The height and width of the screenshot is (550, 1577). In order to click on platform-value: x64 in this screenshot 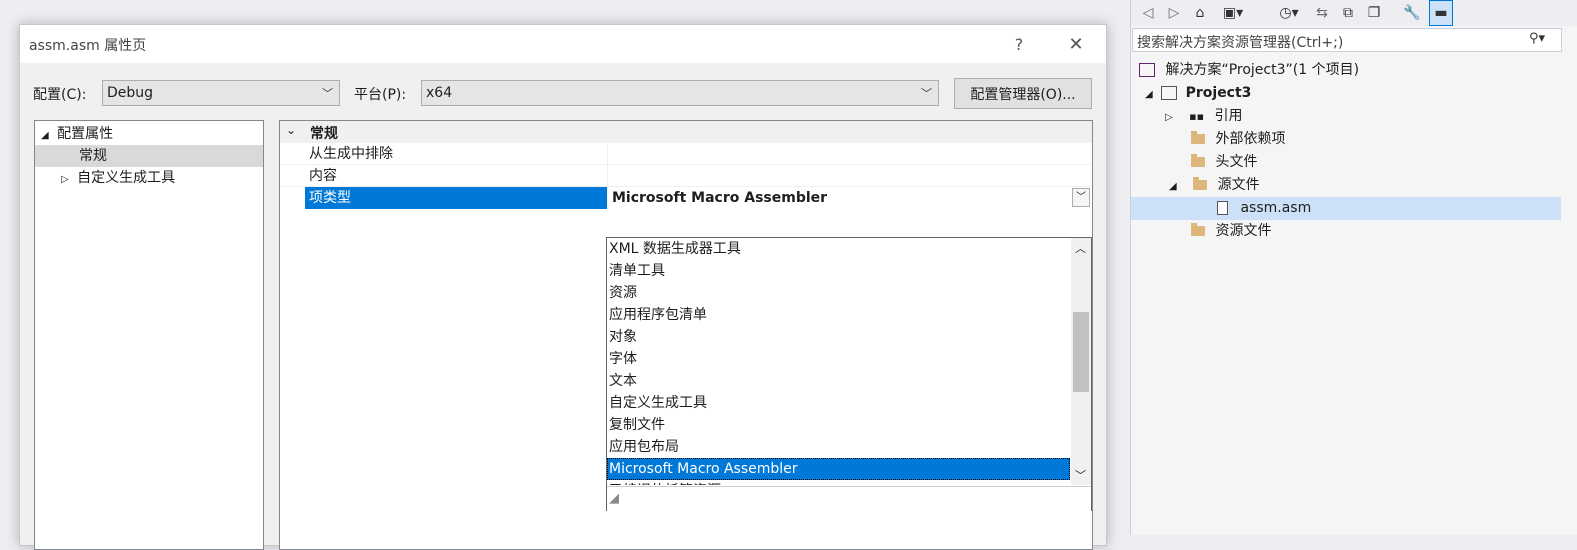, I will do `click(439, 93)`.